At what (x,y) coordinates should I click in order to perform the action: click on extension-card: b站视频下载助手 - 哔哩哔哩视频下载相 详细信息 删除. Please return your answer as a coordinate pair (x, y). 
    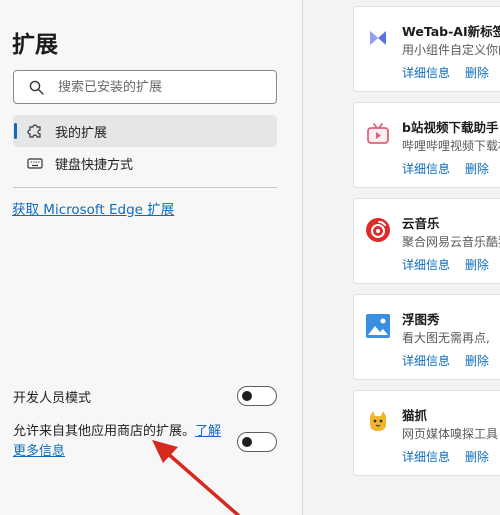
    Looking at the image, I should click on (426, 145).